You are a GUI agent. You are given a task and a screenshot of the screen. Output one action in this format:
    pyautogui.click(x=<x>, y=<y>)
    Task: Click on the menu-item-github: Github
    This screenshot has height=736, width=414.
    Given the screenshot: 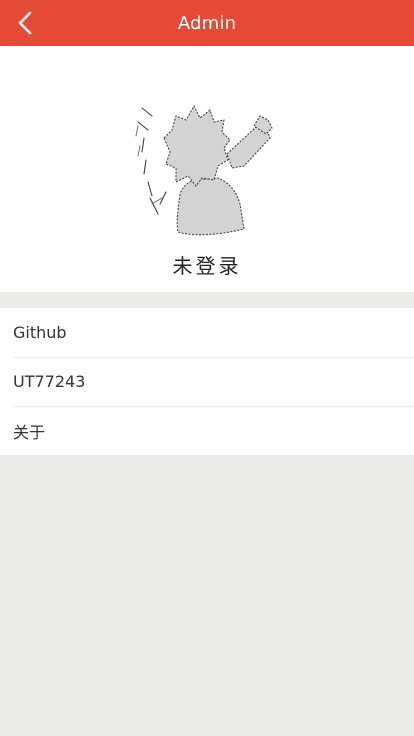 What is the action you would take?
    pyautogui.click(x=207, y=332)
    